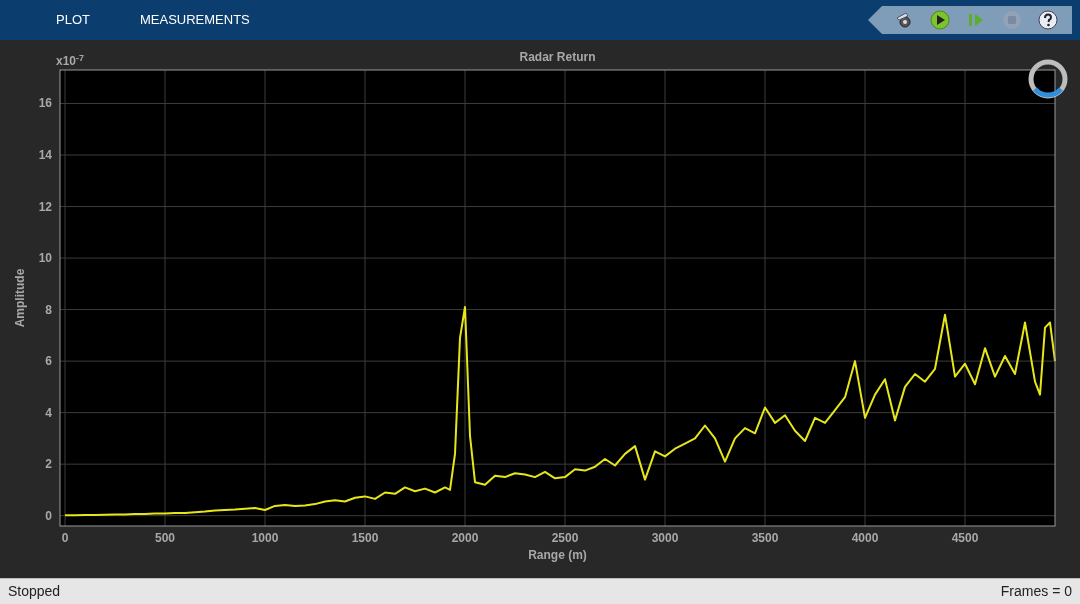 Image resolution: width=1080 pixels, height=604 pixels. What do you see at coordinates (665, 538) in the screenshot?
I see `axis-tick-label: 3000` at bounding box center [665, 538].